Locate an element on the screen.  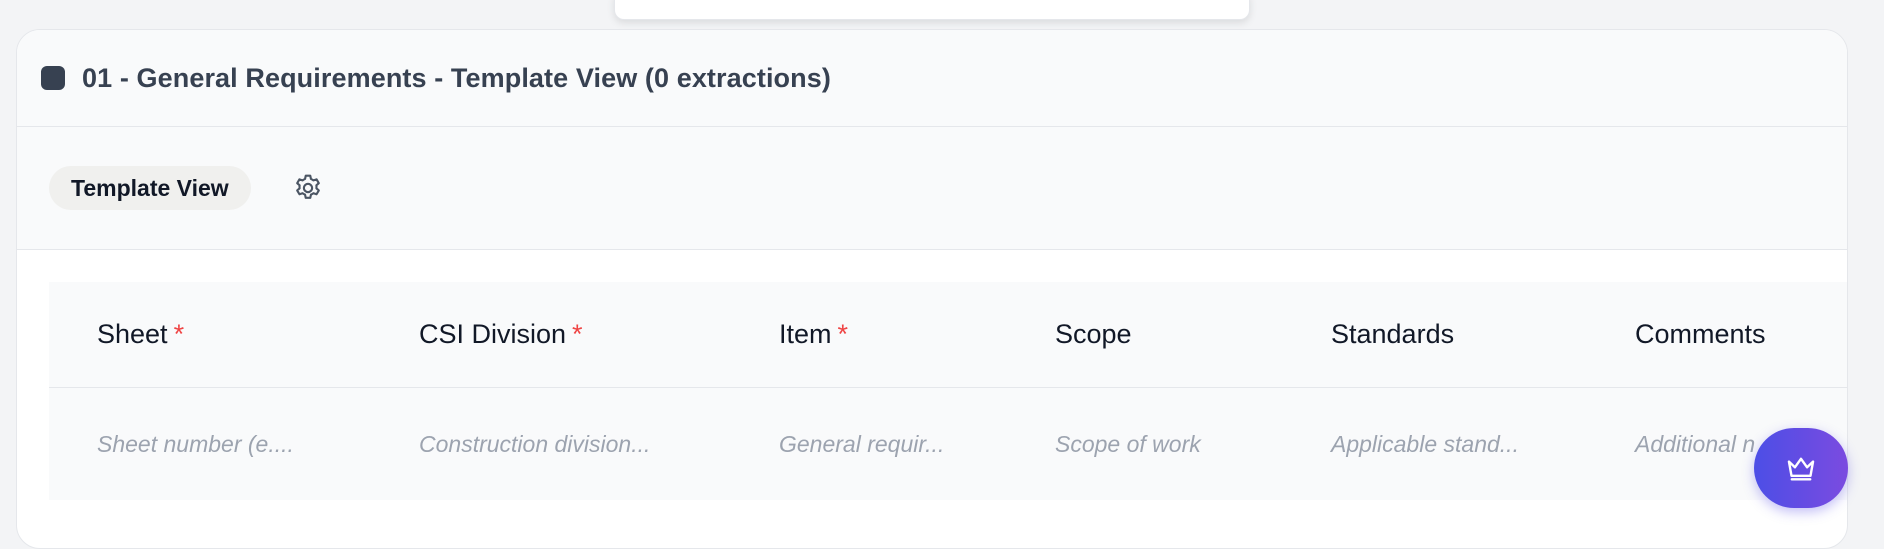
template-view-tab: Template View is located at coordinates (150, 188).